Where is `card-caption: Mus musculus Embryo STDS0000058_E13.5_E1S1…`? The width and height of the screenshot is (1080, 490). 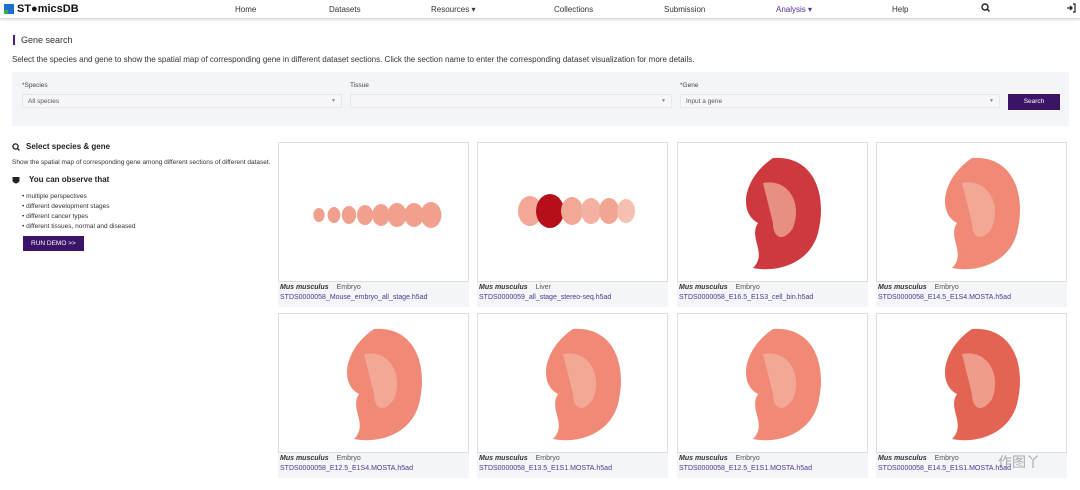 card-caption: Mus musculus Embryo STDS0000058_E13.5_E1S1… is located at coordinates (572, 465).